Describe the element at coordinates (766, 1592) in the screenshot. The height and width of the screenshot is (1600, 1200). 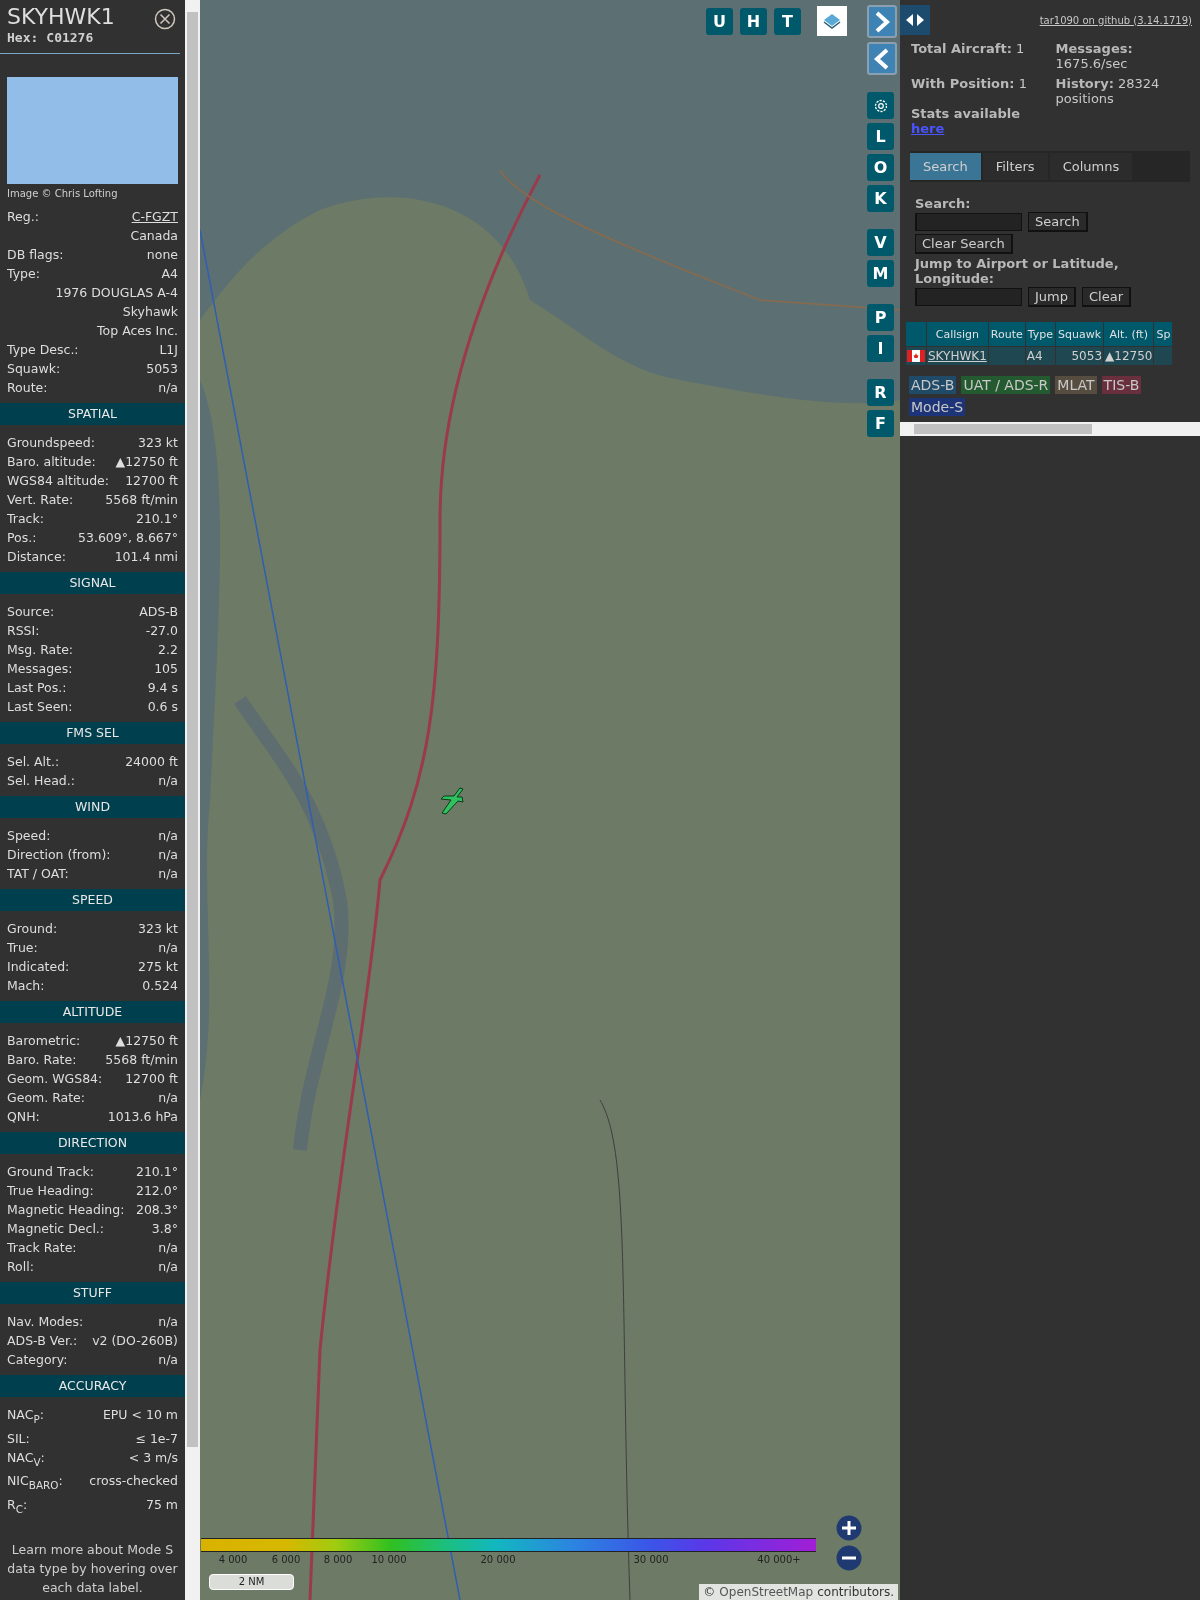
I see `attribution-link: OpenStreetMap` at that location.